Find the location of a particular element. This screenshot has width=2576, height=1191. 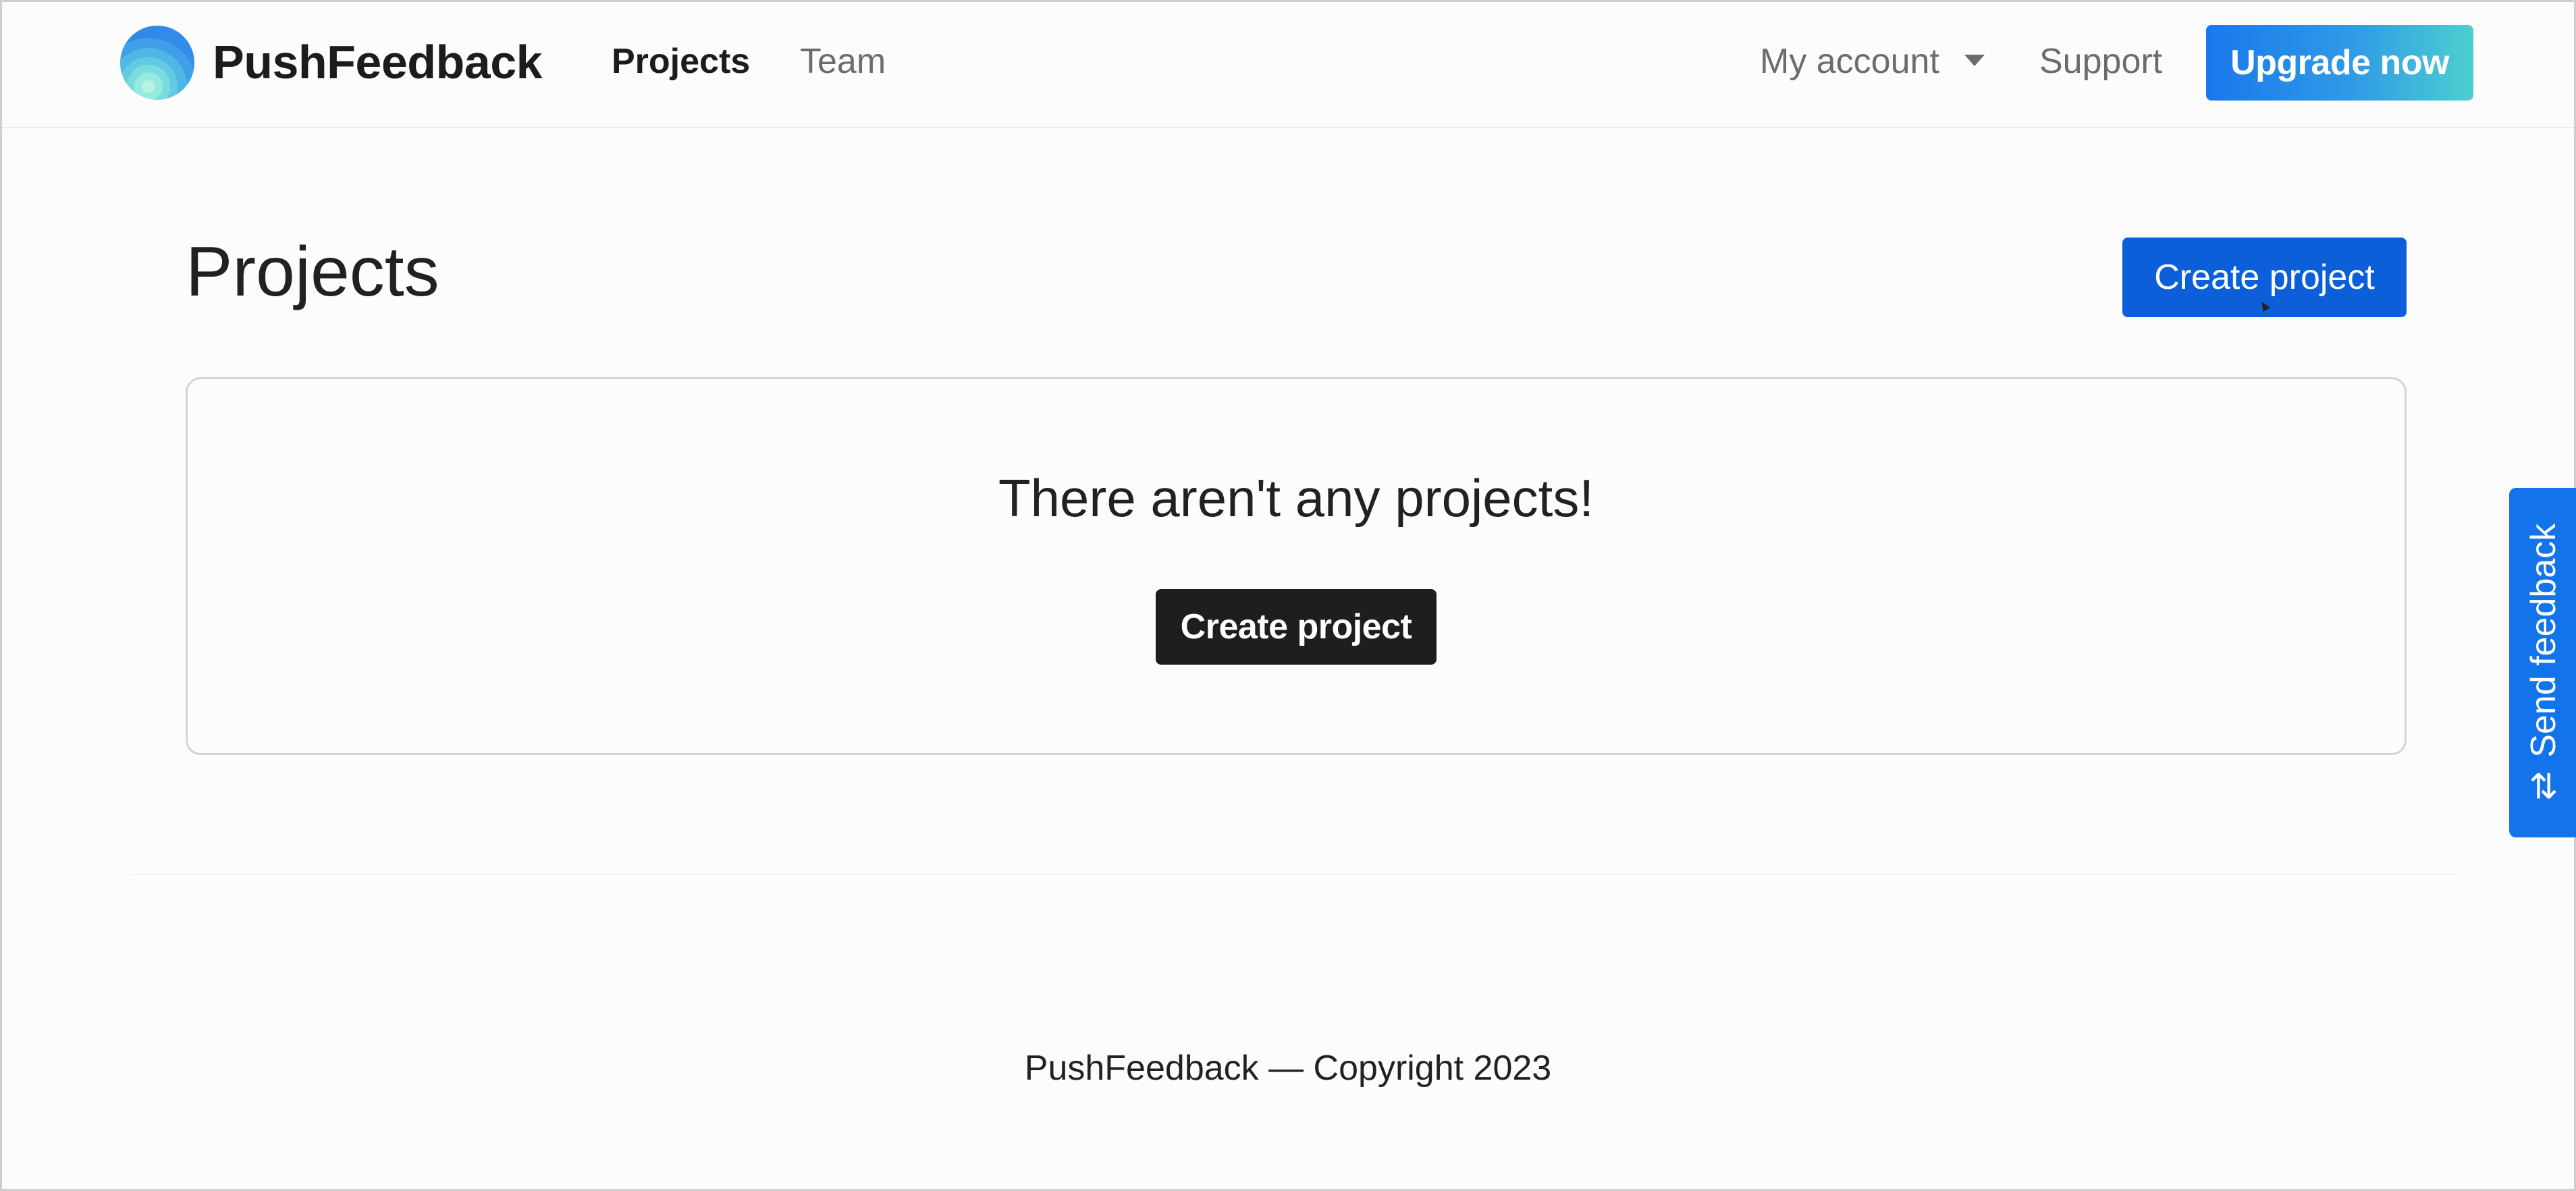

my-account-dropdown: My account is located at coordinates (1850, 61).